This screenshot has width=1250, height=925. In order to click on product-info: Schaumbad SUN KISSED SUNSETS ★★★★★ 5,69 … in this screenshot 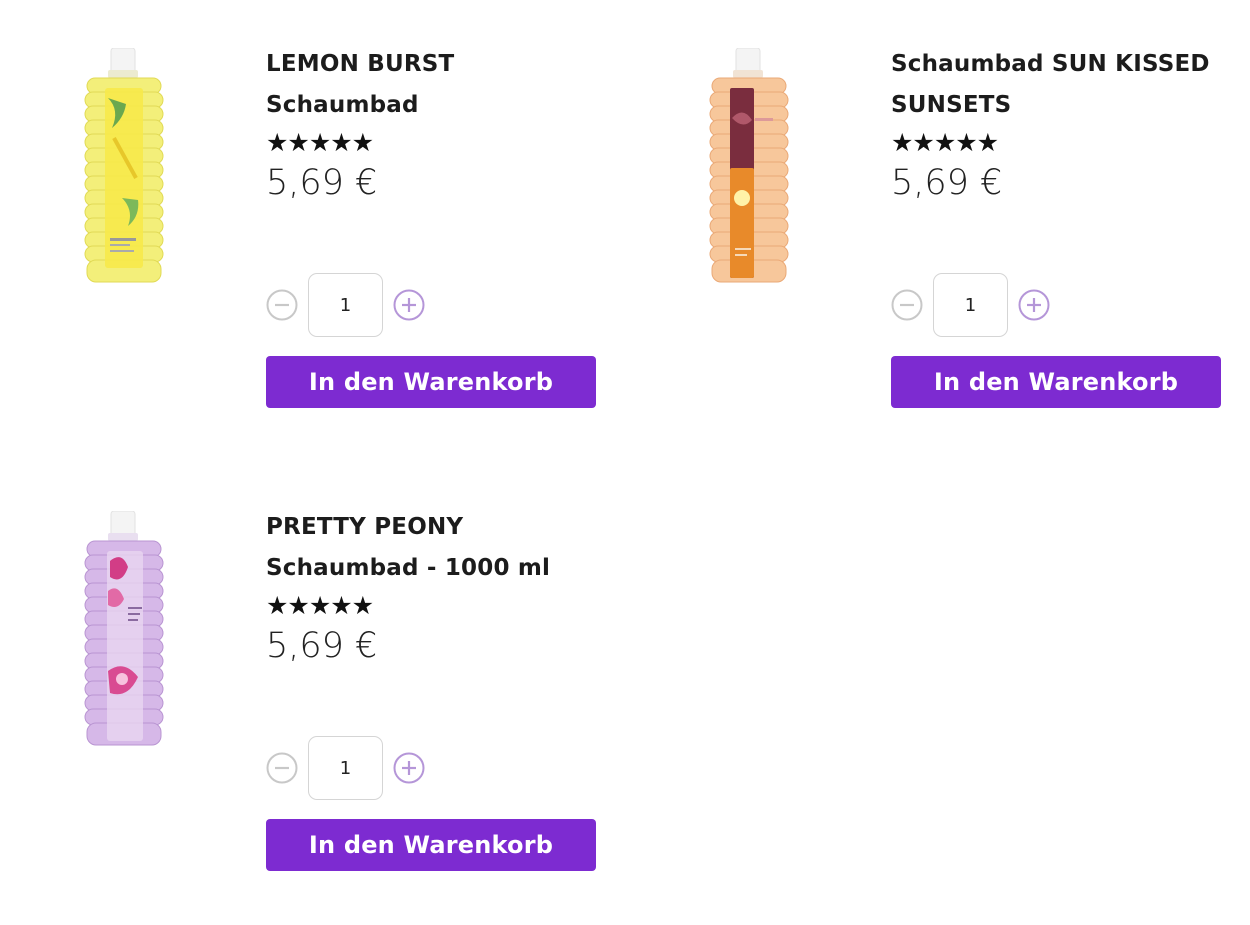, I will do `click(1066, 123)`.